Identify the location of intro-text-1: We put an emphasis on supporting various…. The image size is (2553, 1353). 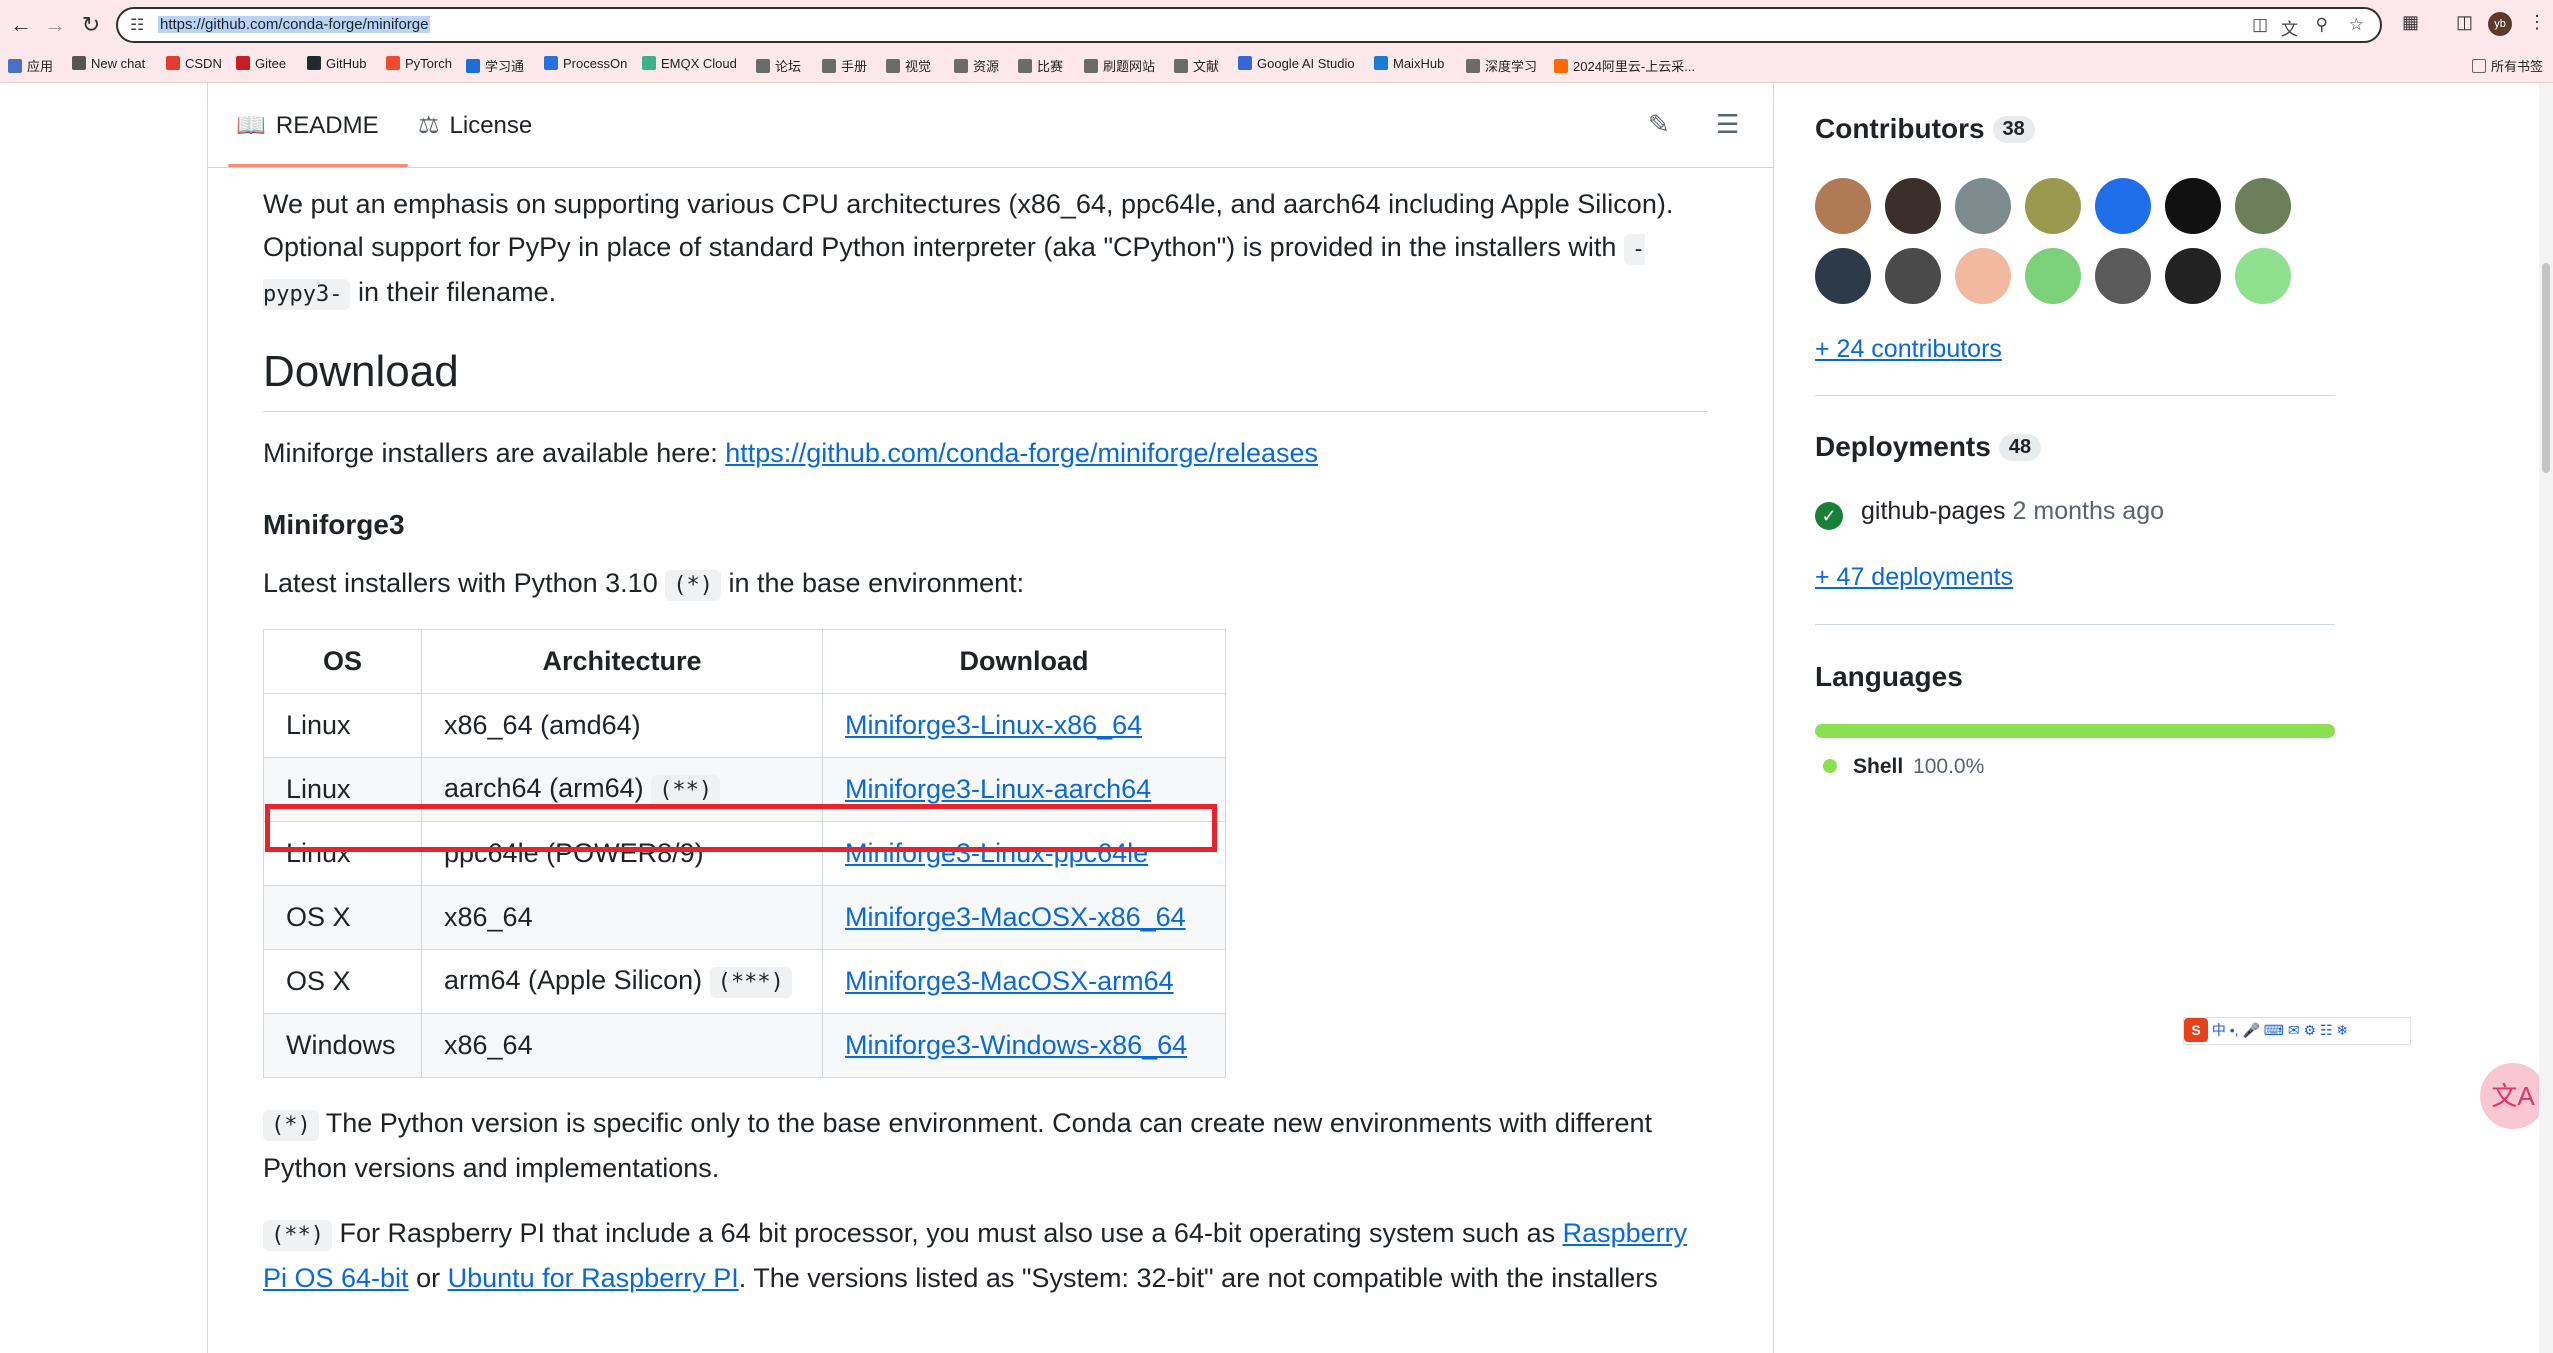
(968, 225).